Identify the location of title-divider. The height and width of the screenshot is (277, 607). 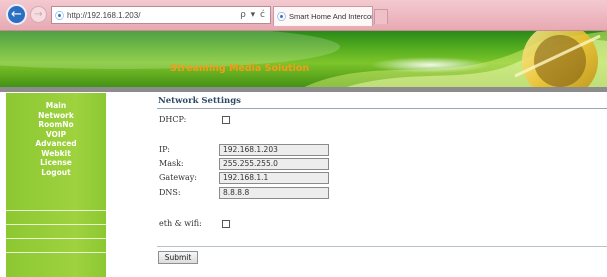
(382, 108).